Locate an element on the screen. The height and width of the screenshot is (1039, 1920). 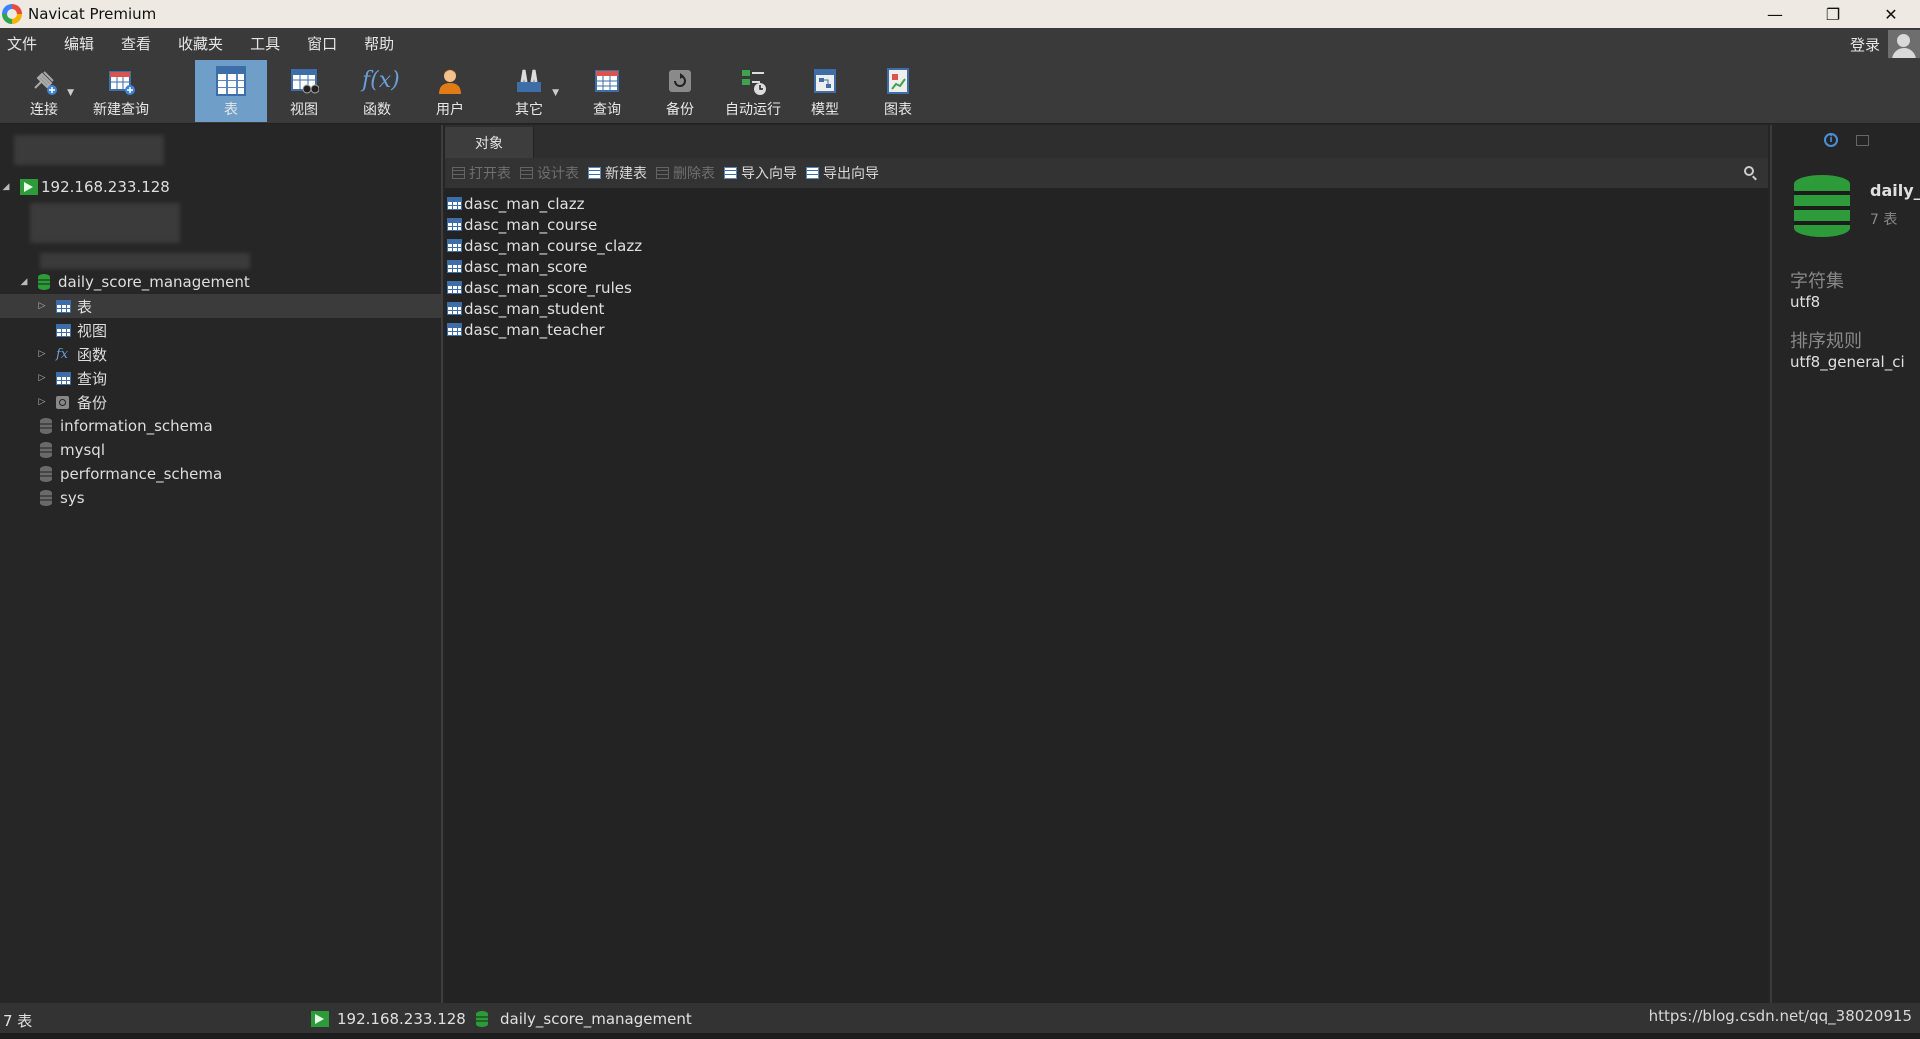
status-database: daily_score_management is located at coordinates (584, 1019).